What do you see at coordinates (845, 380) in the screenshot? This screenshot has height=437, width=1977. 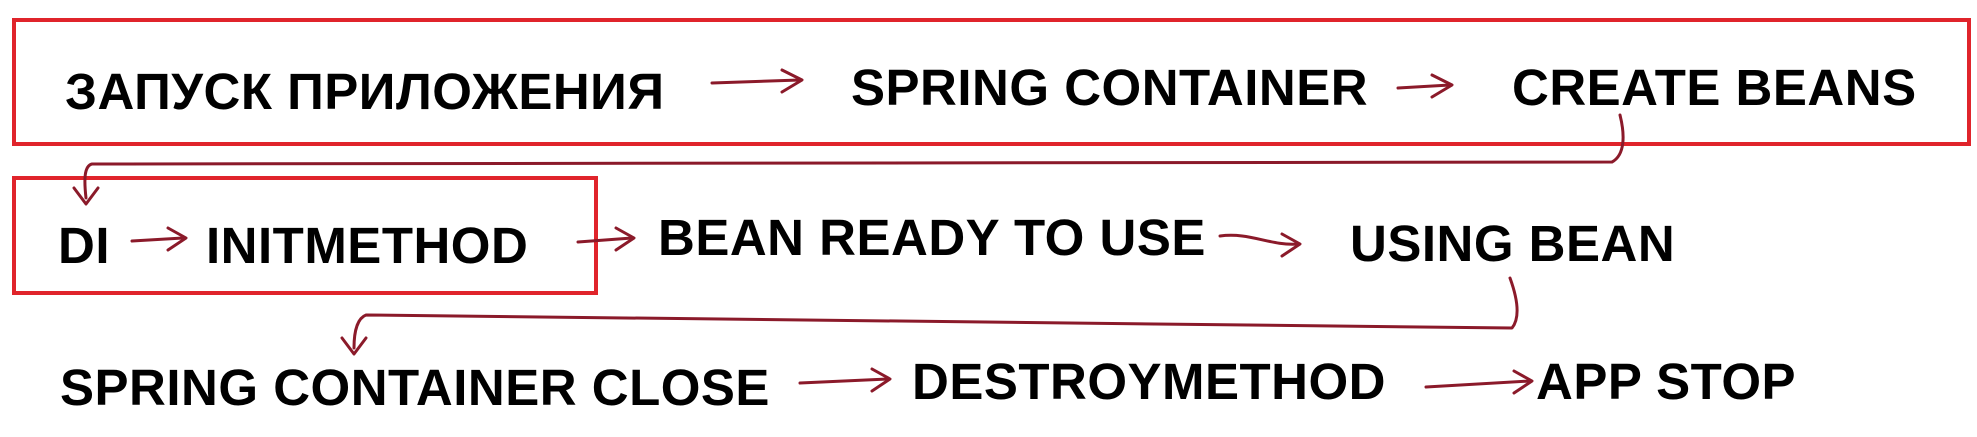 I see `arrow-close-to-destroy` at bounding box center [845, 380].